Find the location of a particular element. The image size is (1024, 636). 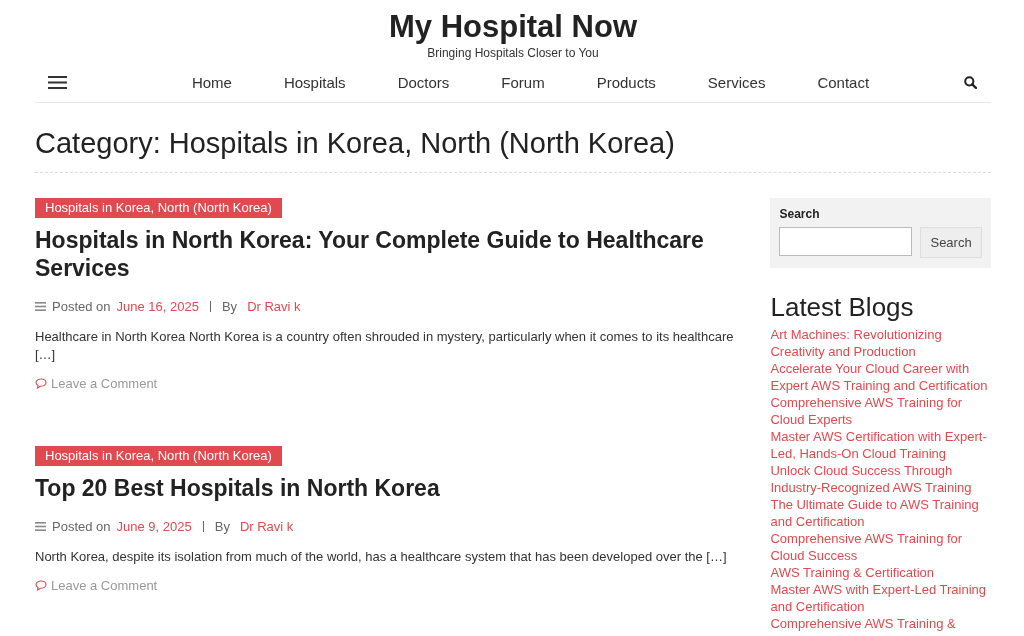

nav-link: Contact is located at coordinates (843, 82).